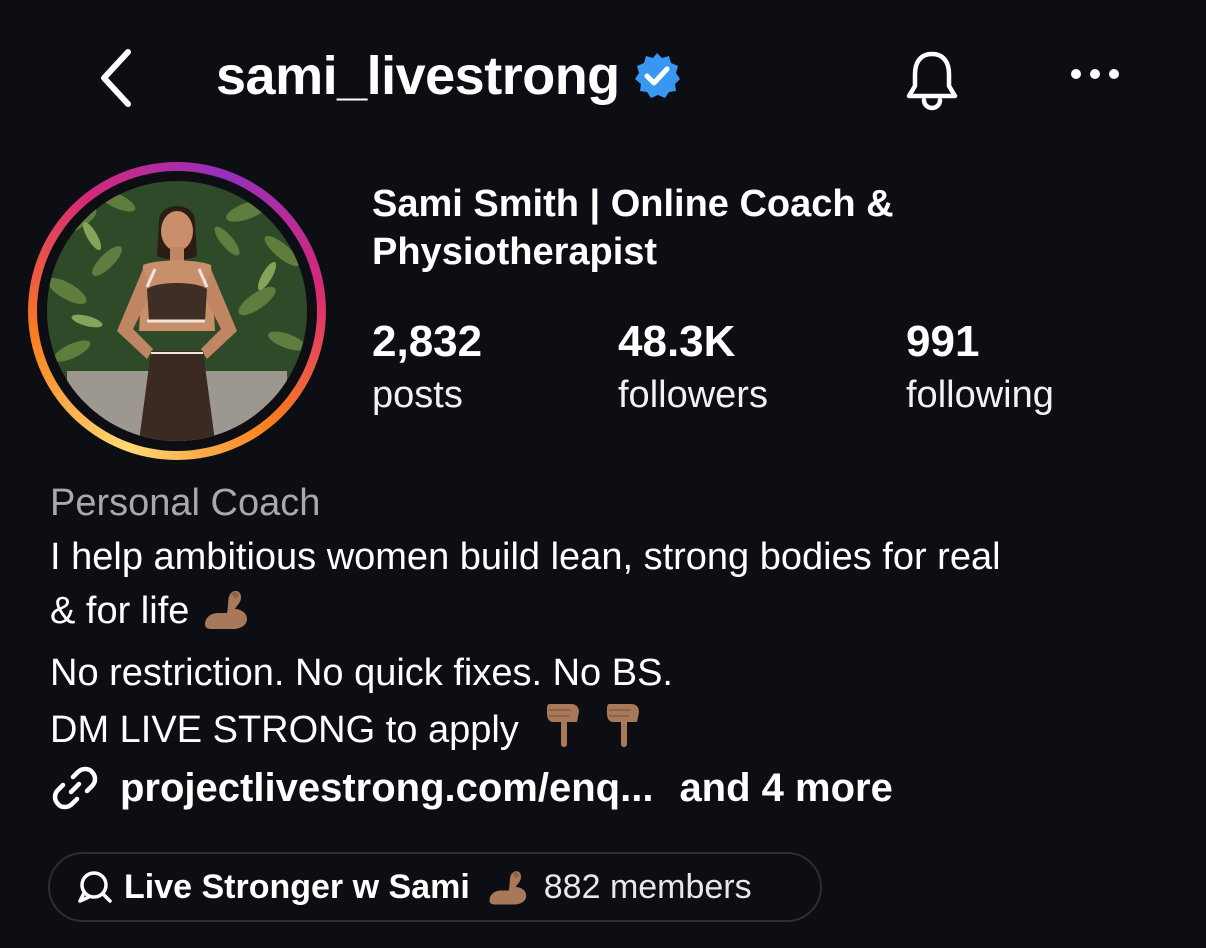 The image size is (1206, 948). I want to click on followers-count: 48.3K, so click(677, 341).